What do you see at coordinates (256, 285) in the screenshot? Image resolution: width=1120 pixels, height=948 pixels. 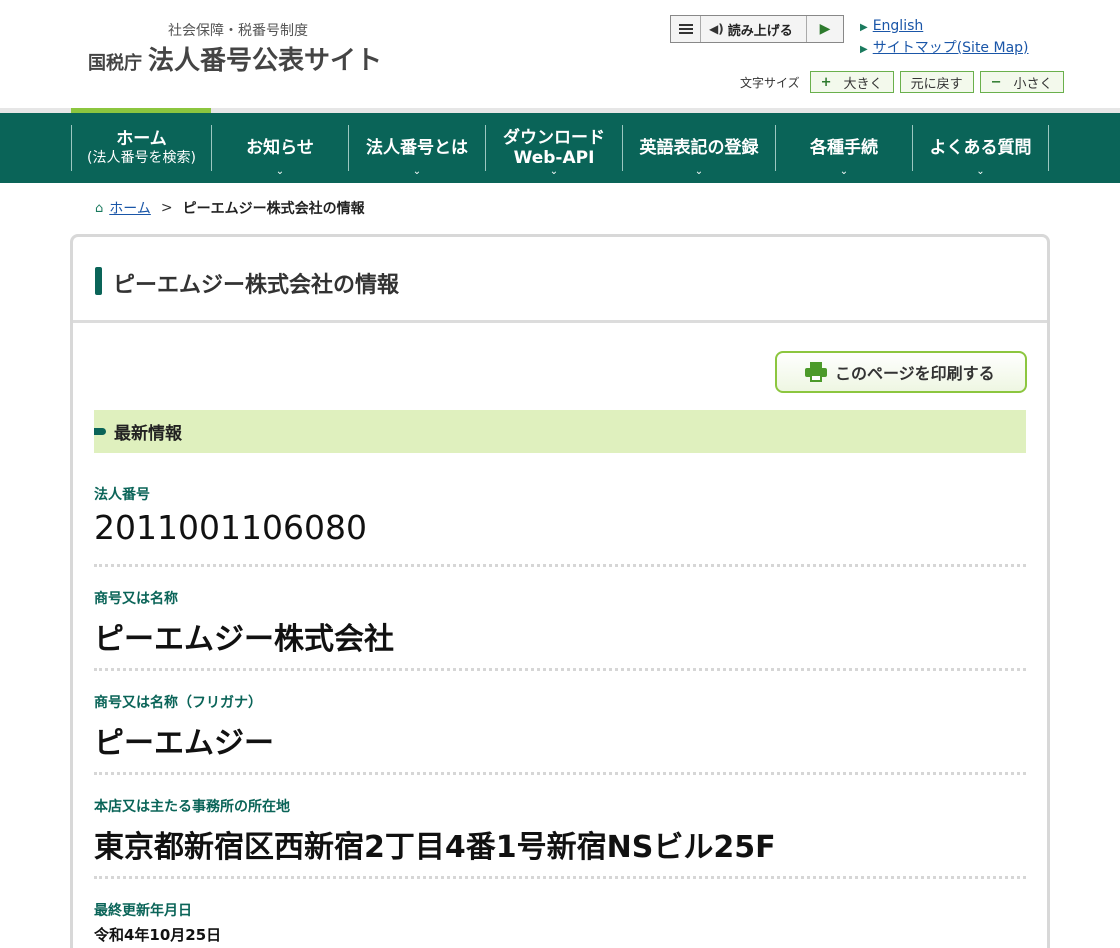 I see `page-title: ピーエムジー株式会社の情報` at bounding box center [256, 285].